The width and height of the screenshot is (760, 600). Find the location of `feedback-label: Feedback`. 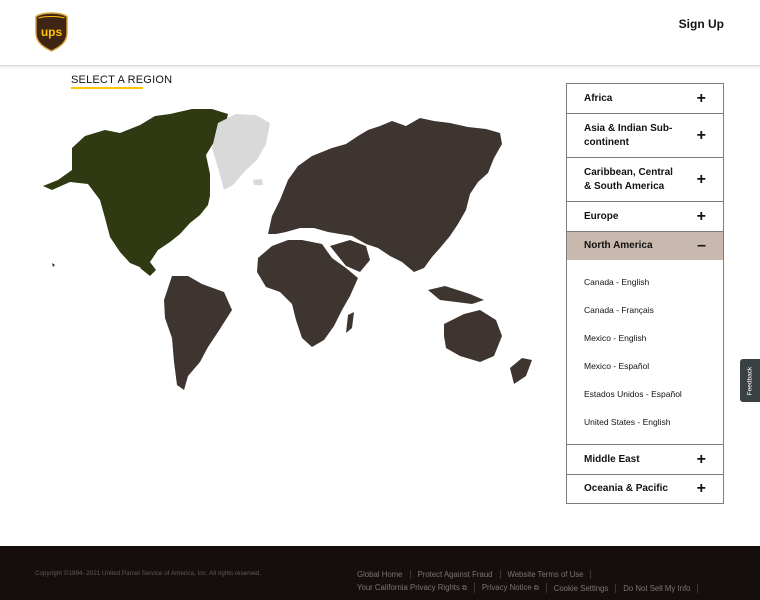

feedback-label: Feedback is located at coordinates (750, 380).